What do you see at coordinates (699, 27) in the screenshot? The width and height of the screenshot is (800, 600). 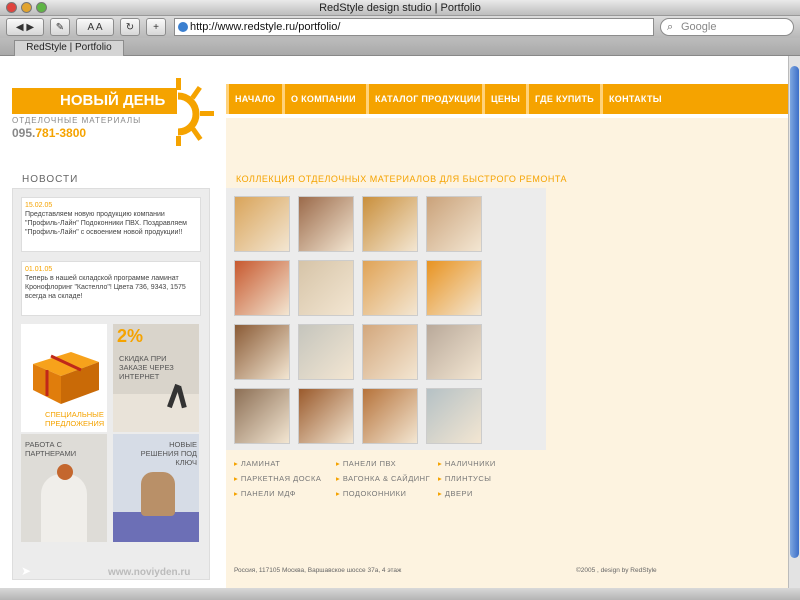 I see `search-placeholder: Google` at bounding box center [699, 27].